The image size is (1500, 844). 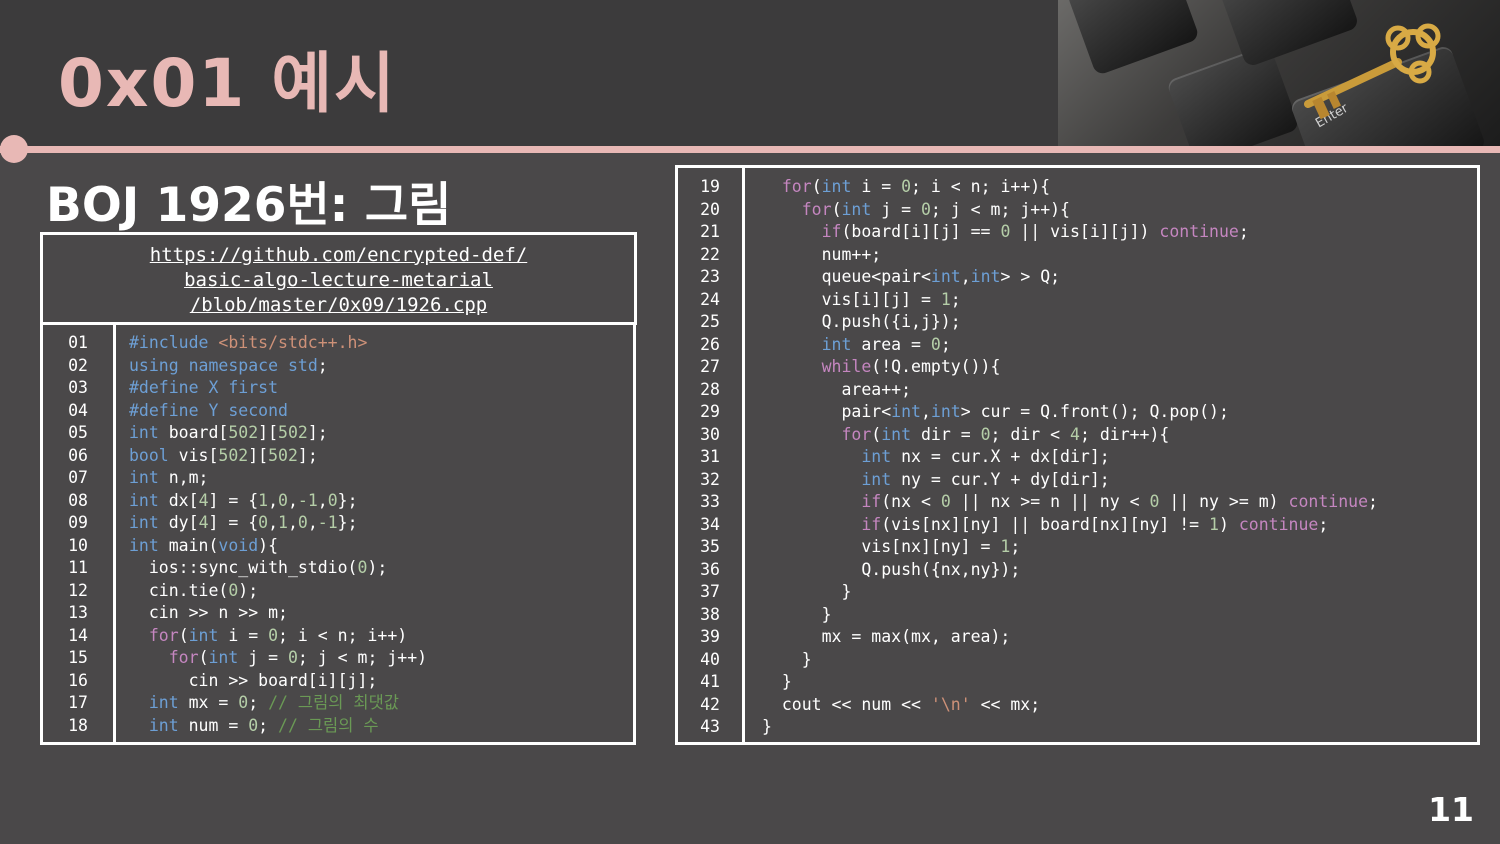 What do you see at coordinates (238, 545) in the screenshot?
I see `code-token: void` at bounding box center [238, 545].